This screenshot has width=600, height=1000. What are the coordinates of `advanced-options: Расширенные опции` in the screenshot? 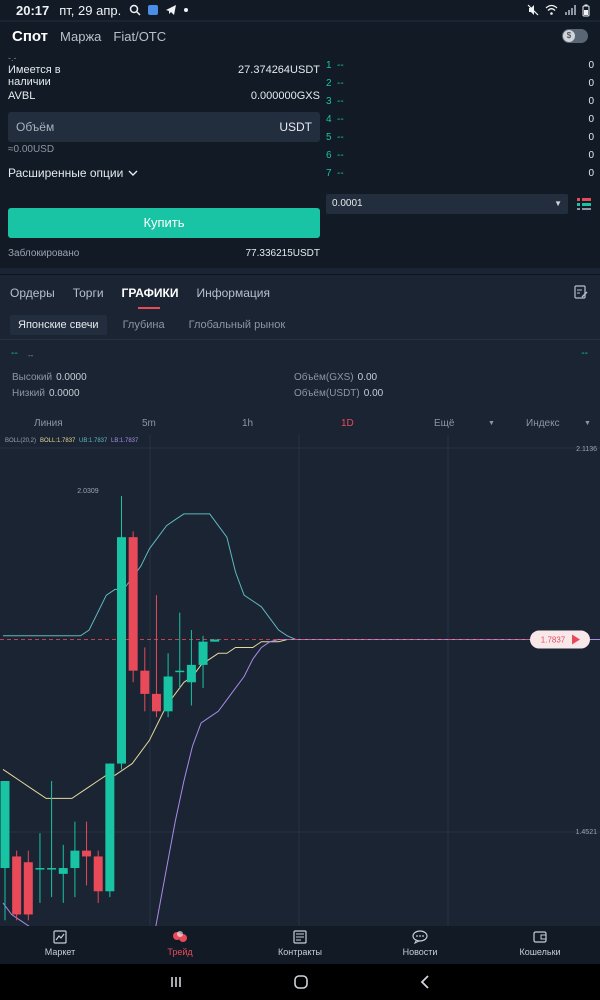 It's located at (73, 173).